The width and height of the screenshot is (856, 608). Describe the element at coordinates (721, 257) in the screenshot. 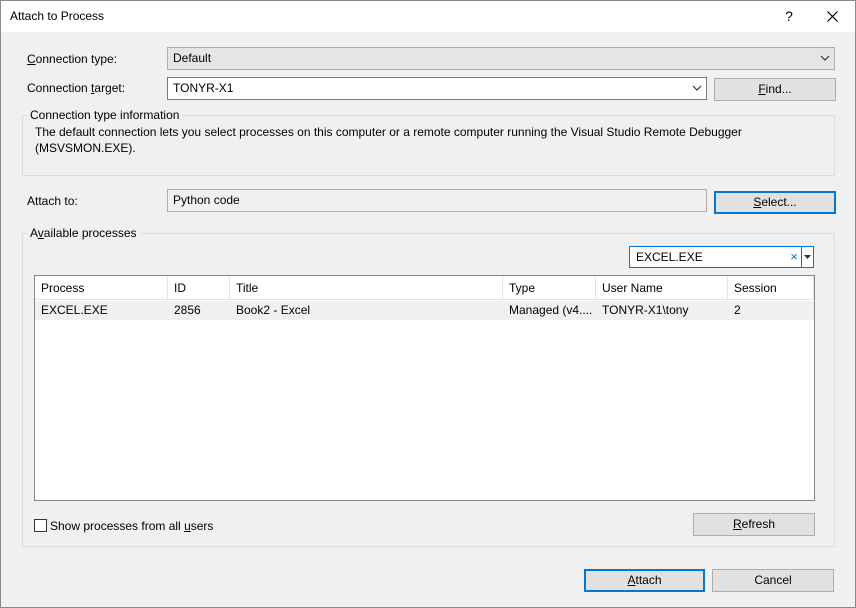

I see `process-filter-input: EXCEL.EXE ×` at that location.